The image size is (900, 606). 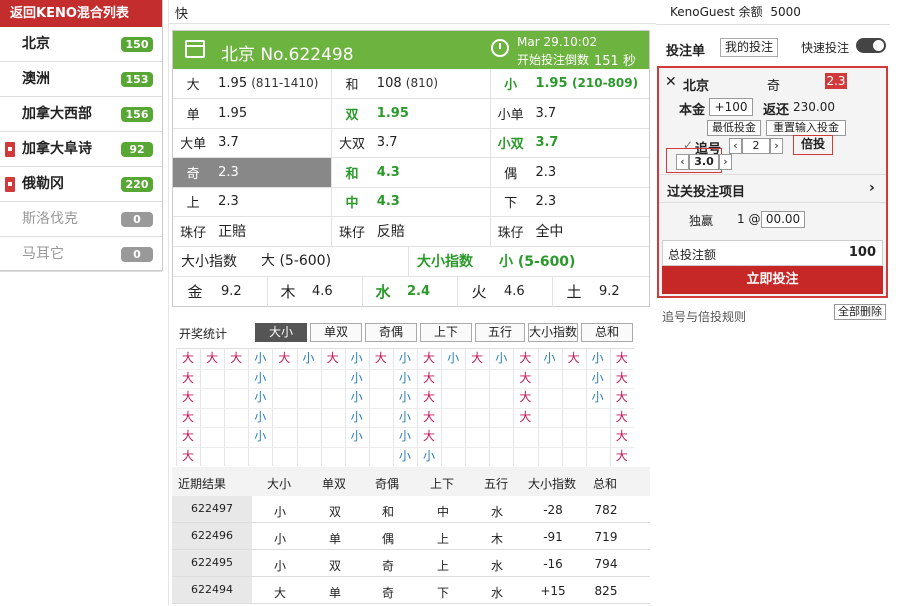 What do you see at coordinates (383, 291) in the screenshot?
I see `bet-label: 水` at bounding box center [383, 291].